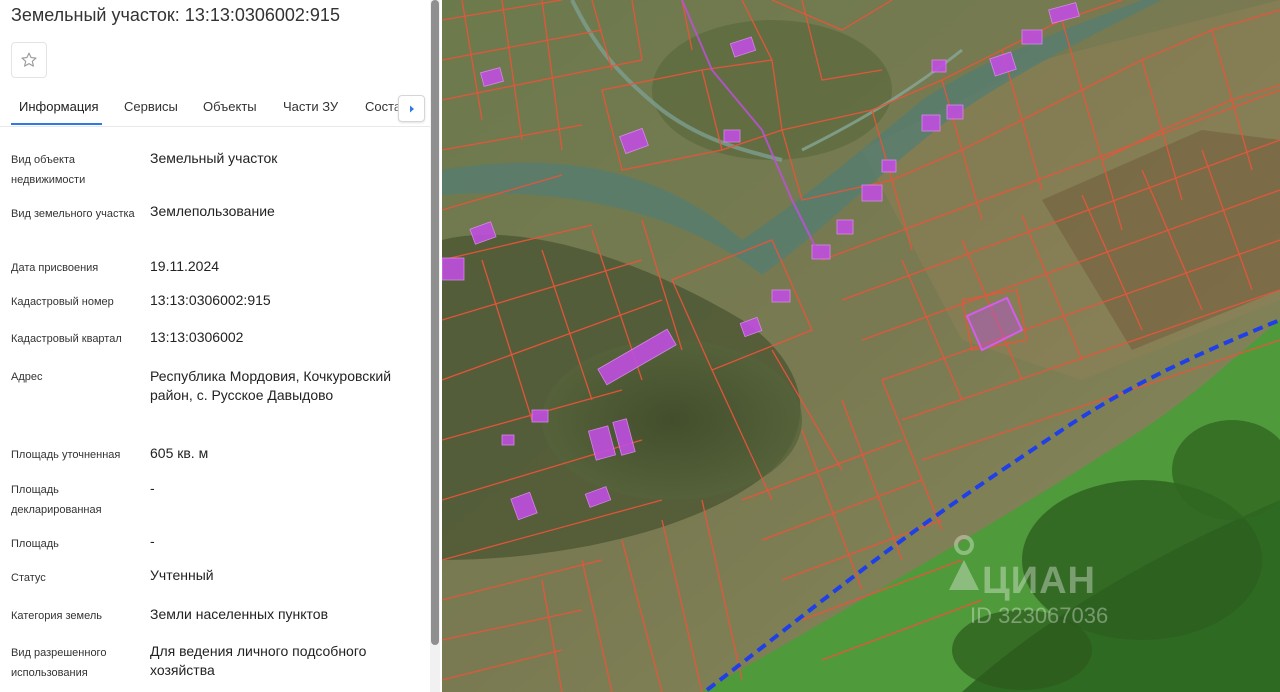  What do you see at coordinates (182, 575) in the screenshot?
I see `detail-value: Учтенный` at bounding box center [182, 575].